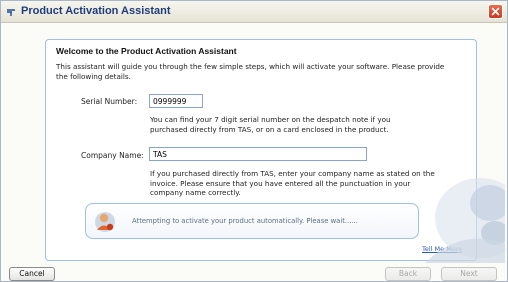  I want to click on user-person-icon, so click(105, 222).